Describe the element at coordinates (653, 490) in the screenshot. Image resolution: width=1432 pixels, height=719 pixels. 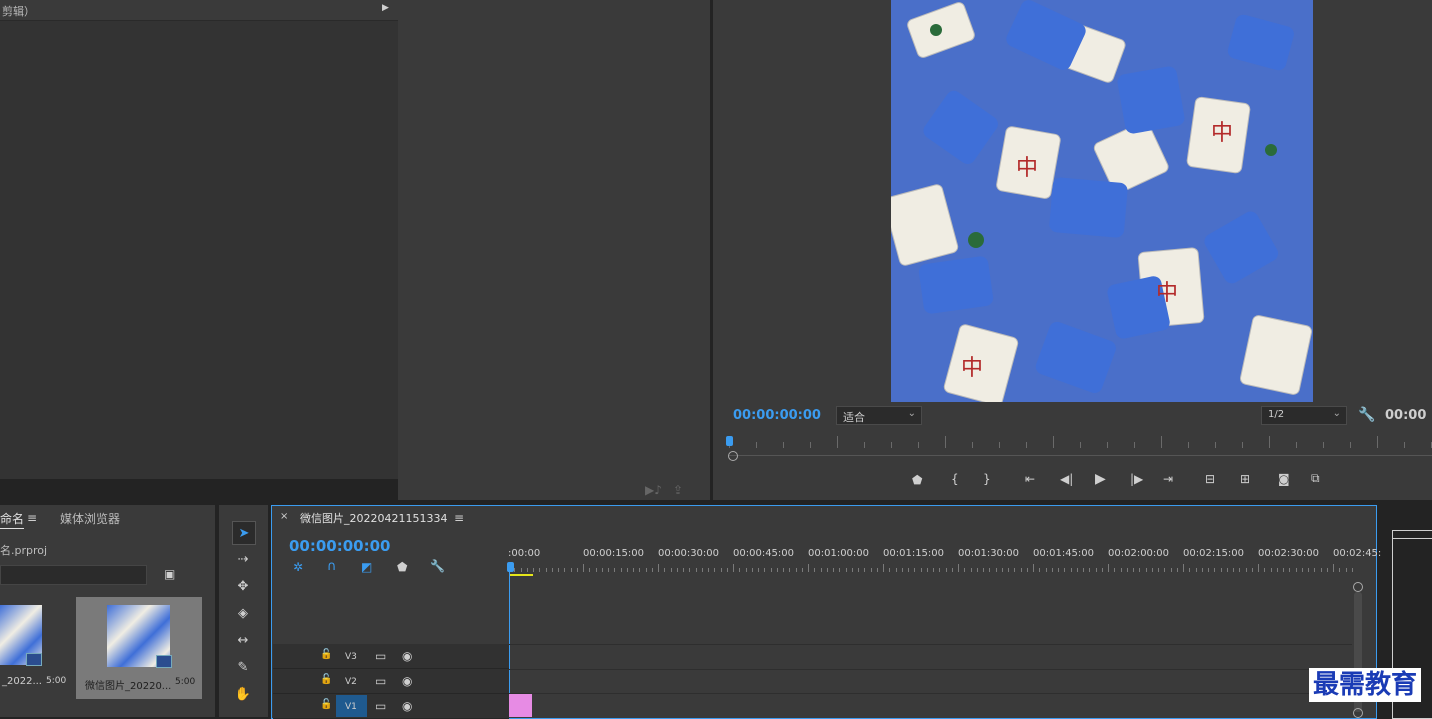
I see `export-audio-icon: ▶♪` at that location.